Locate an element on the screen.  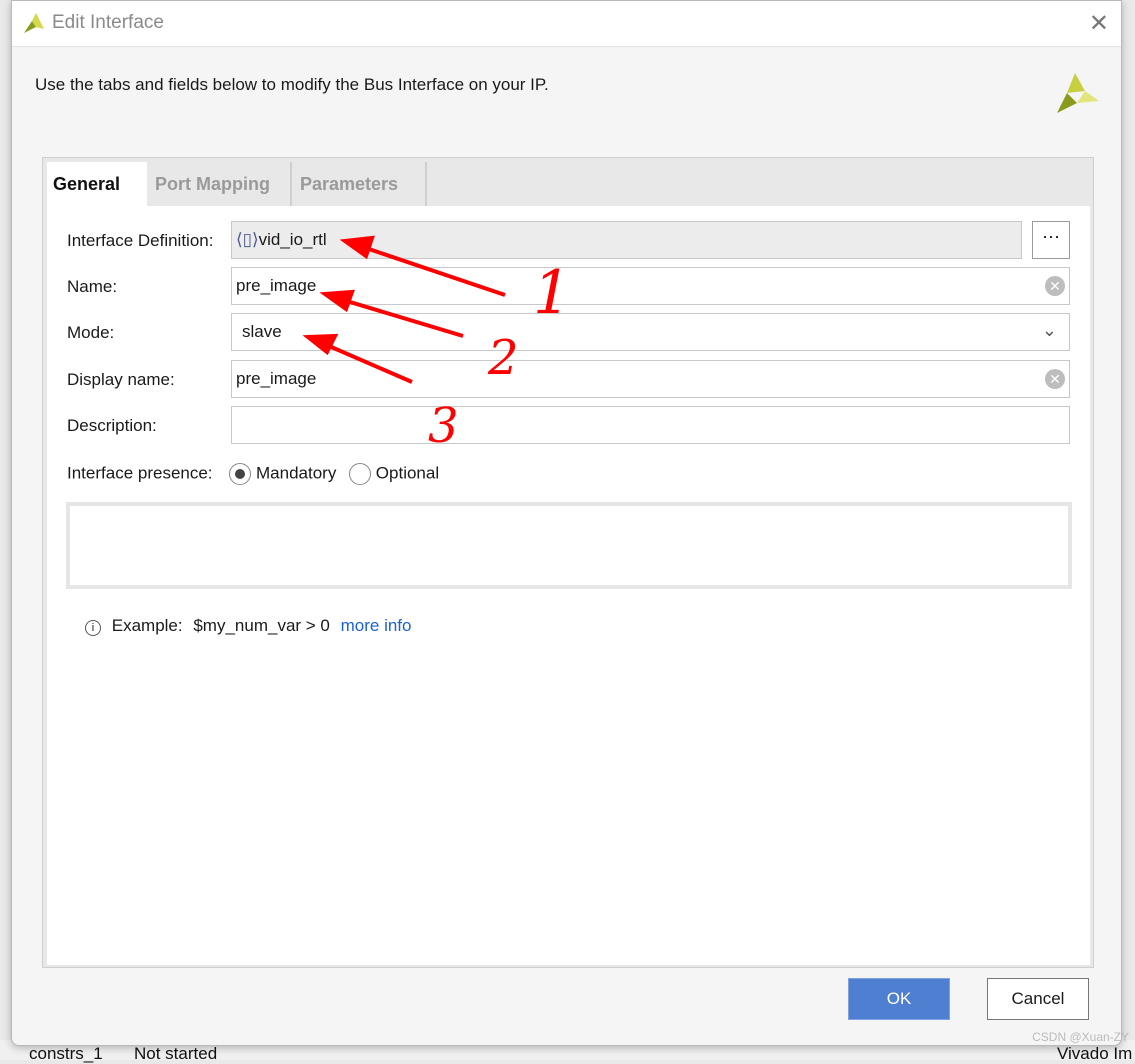
annotation-number-2: 2 is located at coordinates (503, 358).